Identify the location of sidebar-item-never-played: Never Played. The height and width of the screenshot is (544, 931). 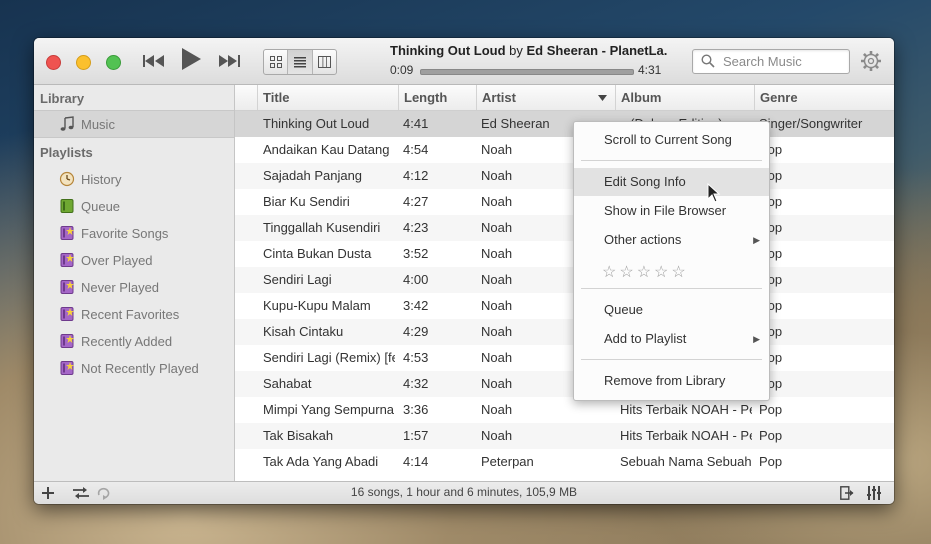
(134, 287).